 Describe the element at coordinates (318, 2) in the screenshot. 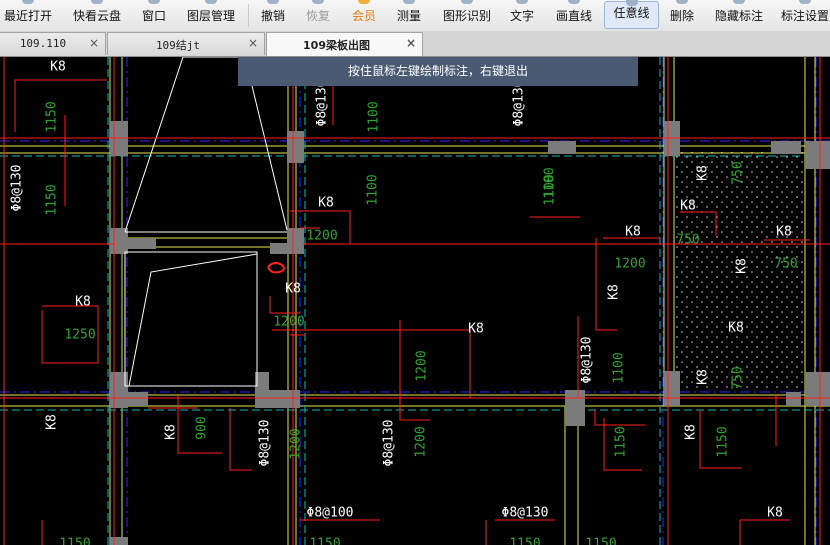

I see `redo-icon` at that location.